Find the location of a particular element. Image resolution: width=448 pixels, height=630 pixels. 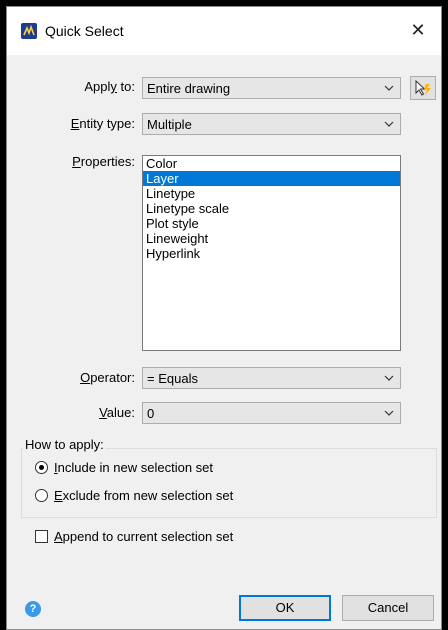

entity-type-value: Multiple is located at coordinates (169, 124).